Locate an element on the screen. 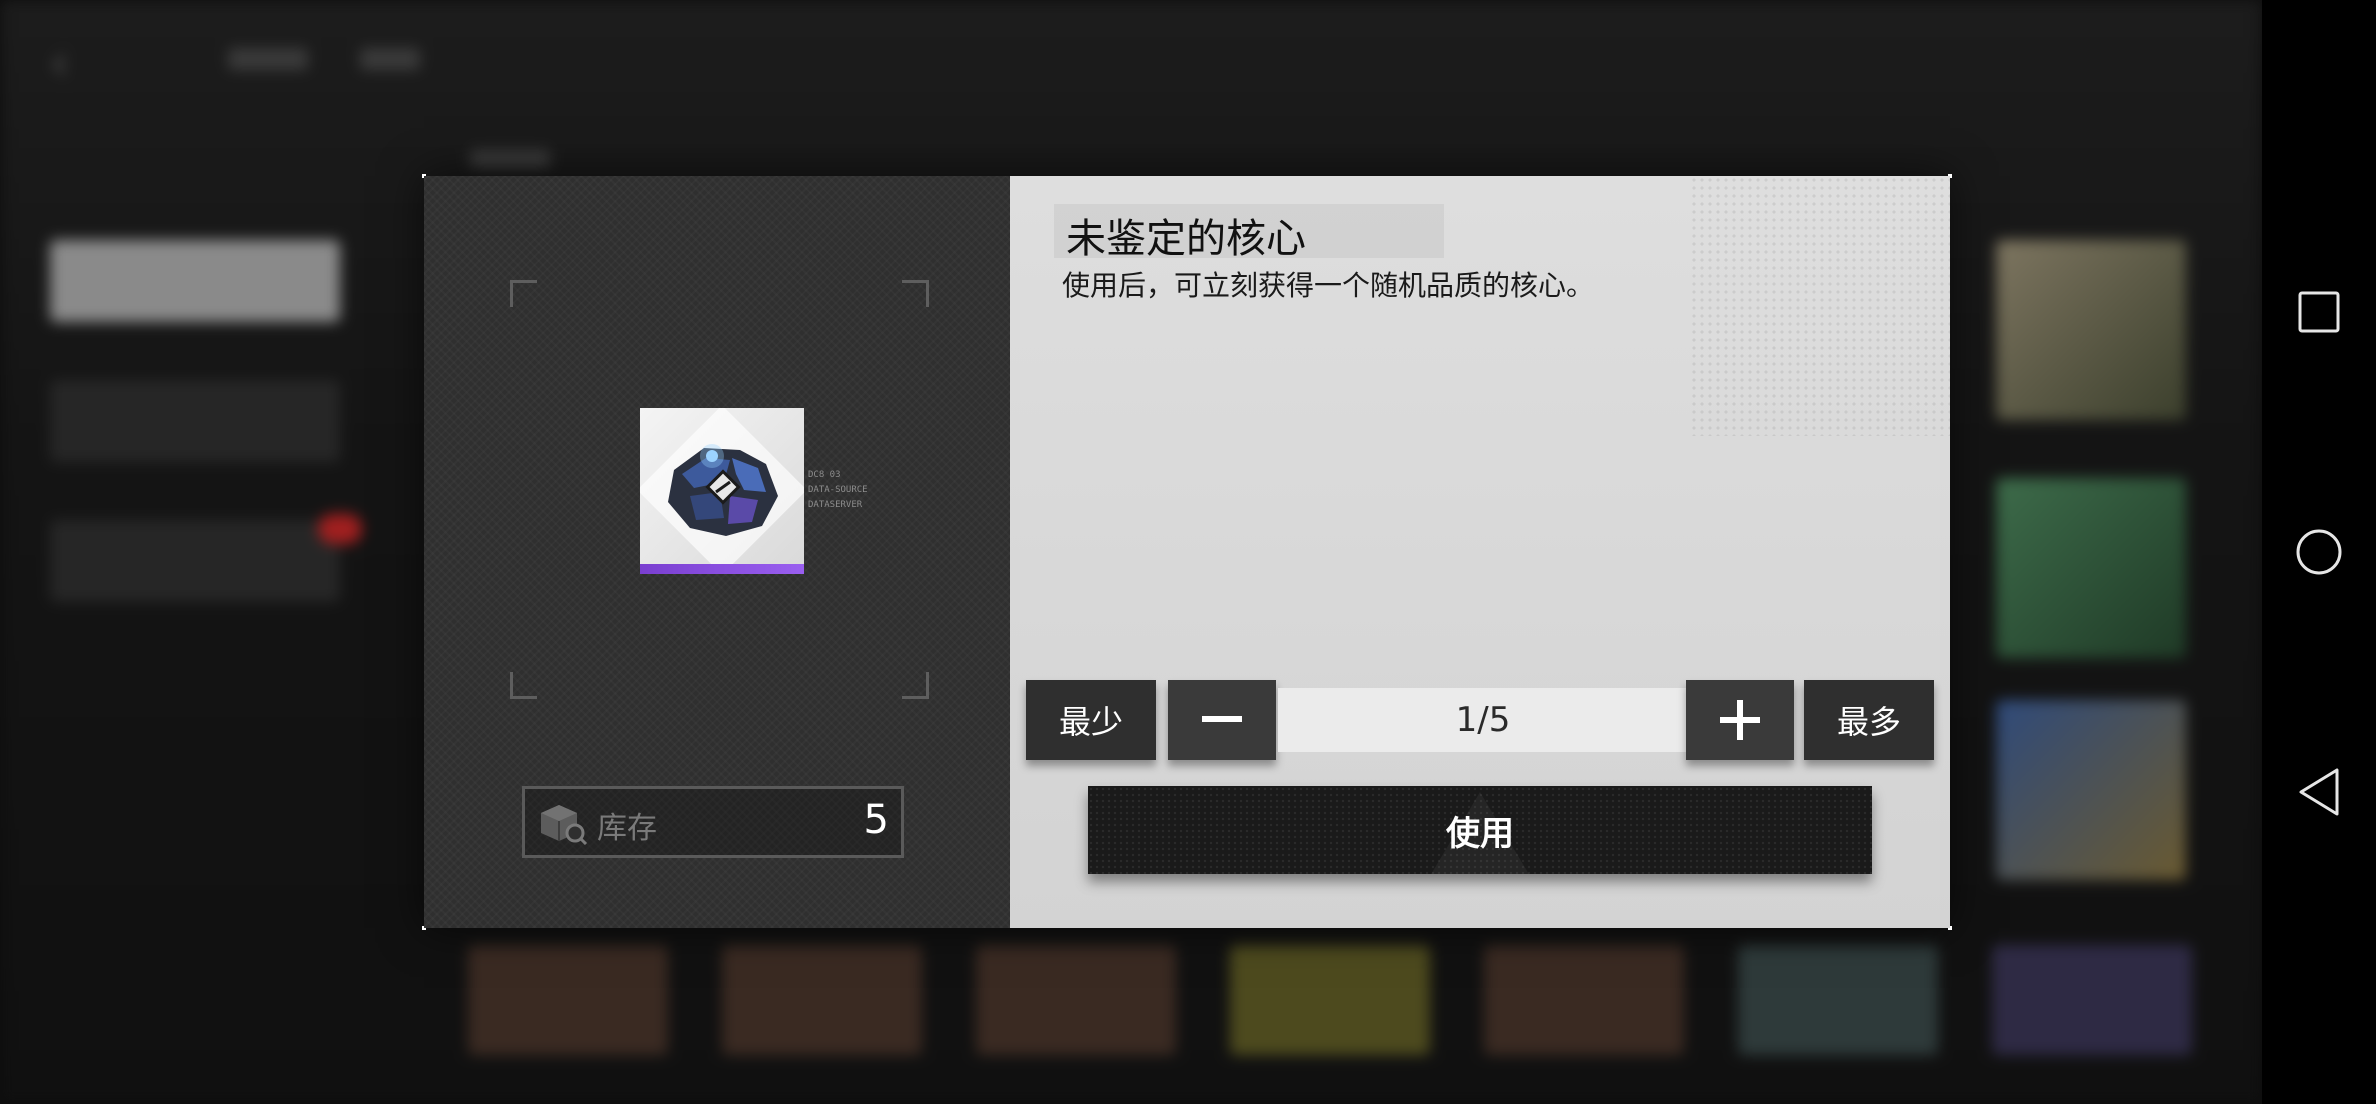 This screenshot has width=2376, height=1104. use-button: 使用 is located at coordinates (1480, 830).